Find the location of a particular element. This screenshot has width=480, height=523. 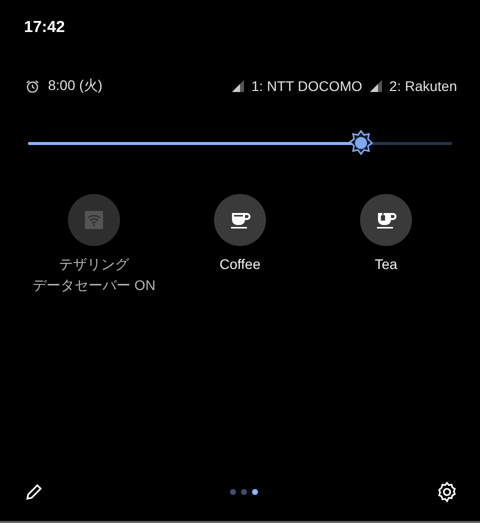

status-time: 17:42 is located at coordinates (44, 27).